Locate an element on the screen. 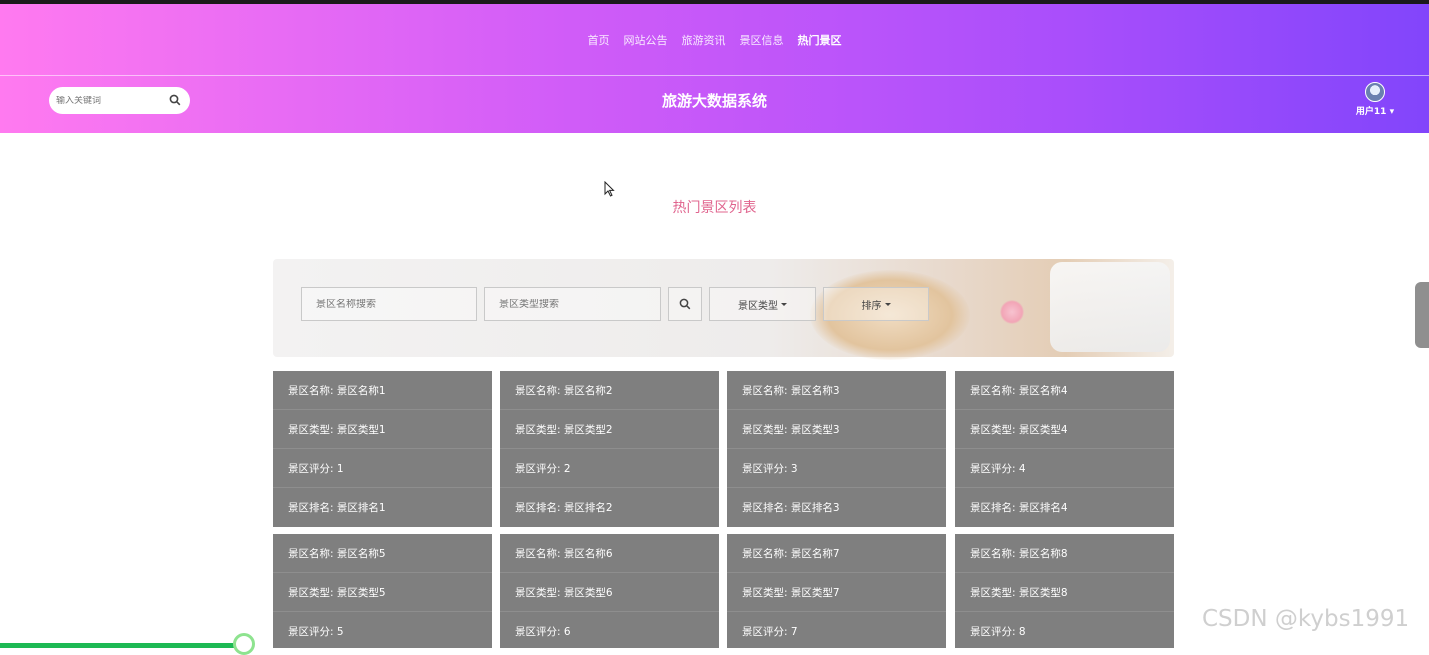 This screenshot has height=655, width=1429. type-search-field is located at coordinates (572, 304).